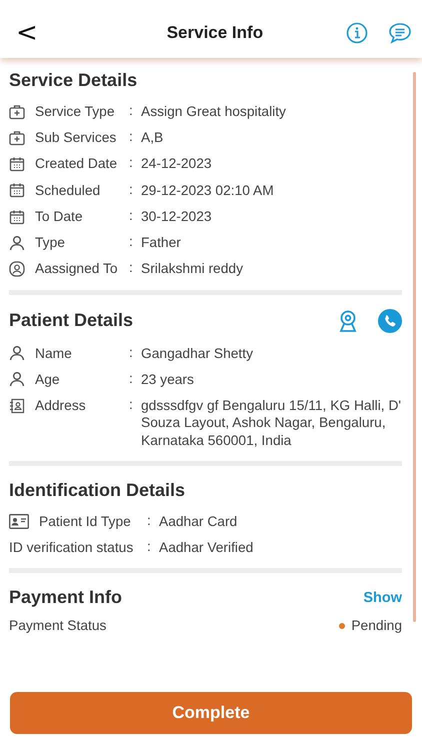  Describe the element at coordinates (206, 547) in the screenshot. I see `field-value: Aadhar Verified` at that location.